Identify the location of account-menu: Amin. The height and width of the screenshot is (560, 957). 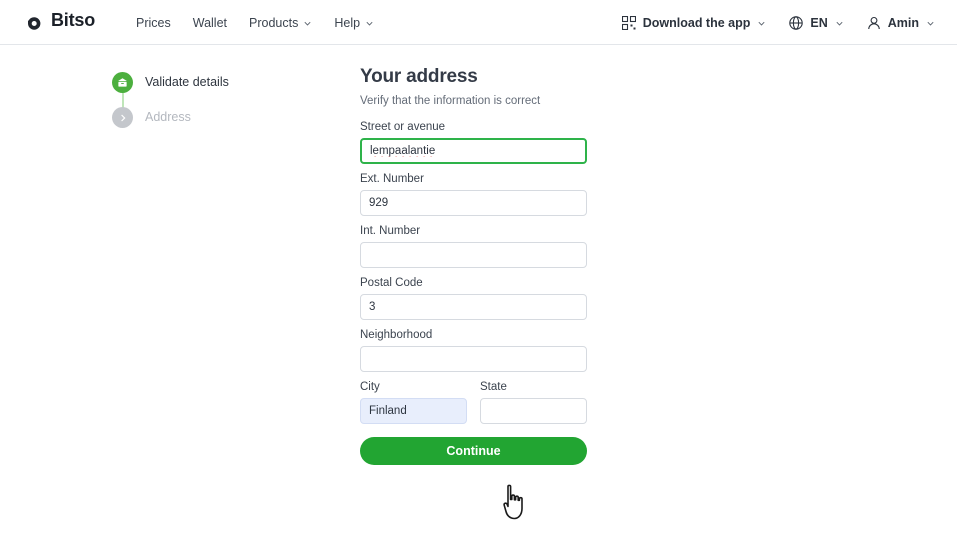
(901, 23).